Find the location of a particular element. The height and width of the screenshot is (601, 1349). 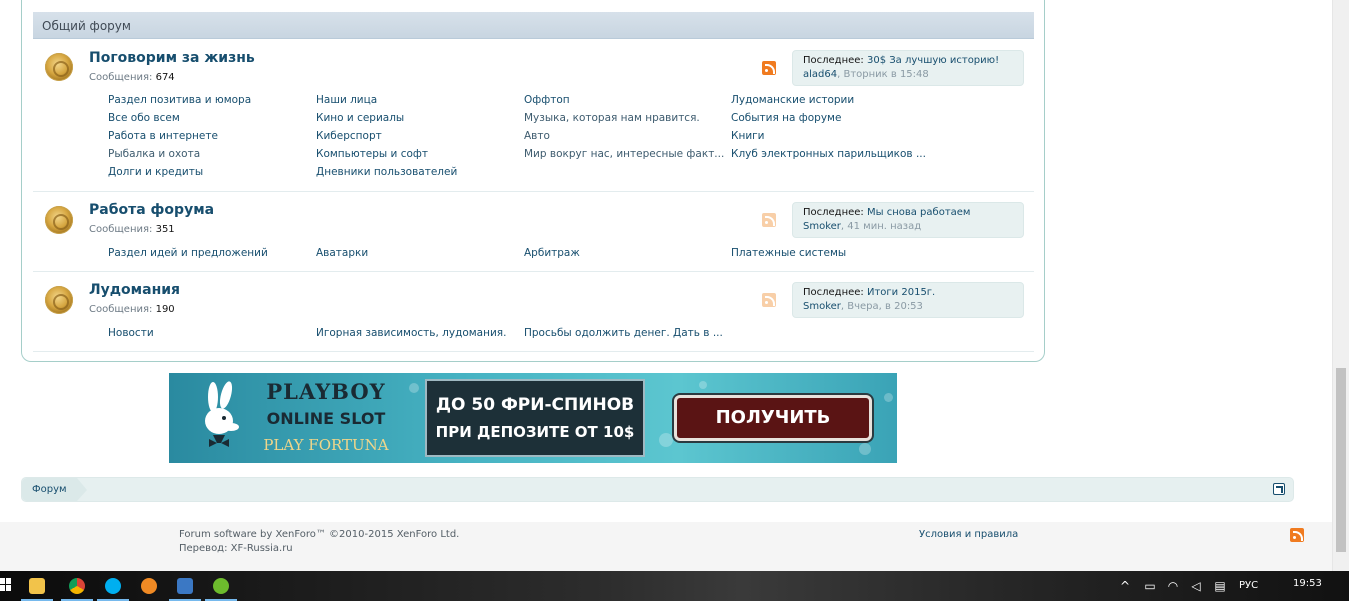

stats-value: 674 is located at coordinates (165, 77).